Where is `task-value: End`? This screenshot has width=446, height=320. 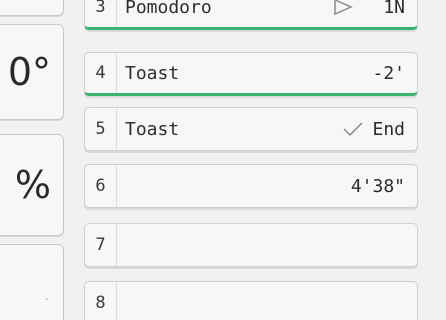
task-value: End is located at coordinates (388, 129).